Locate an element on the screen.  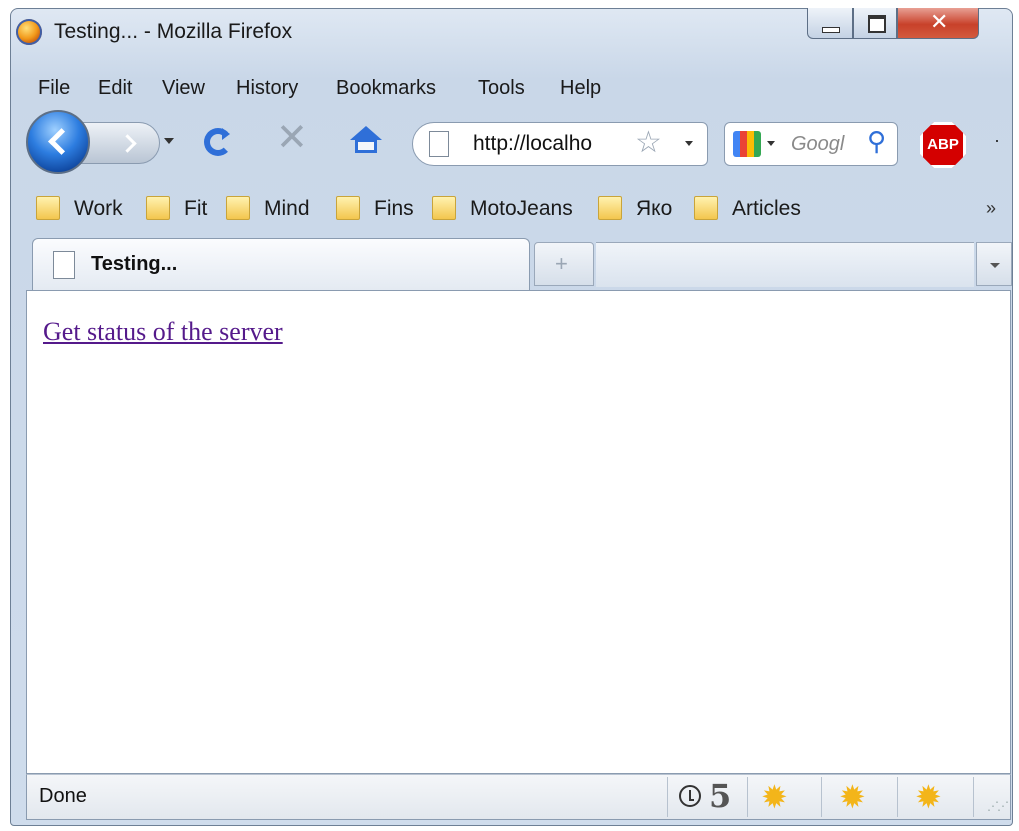
window-title: Testing... - Mozilla Firefox is located at coordinates (173, 31).